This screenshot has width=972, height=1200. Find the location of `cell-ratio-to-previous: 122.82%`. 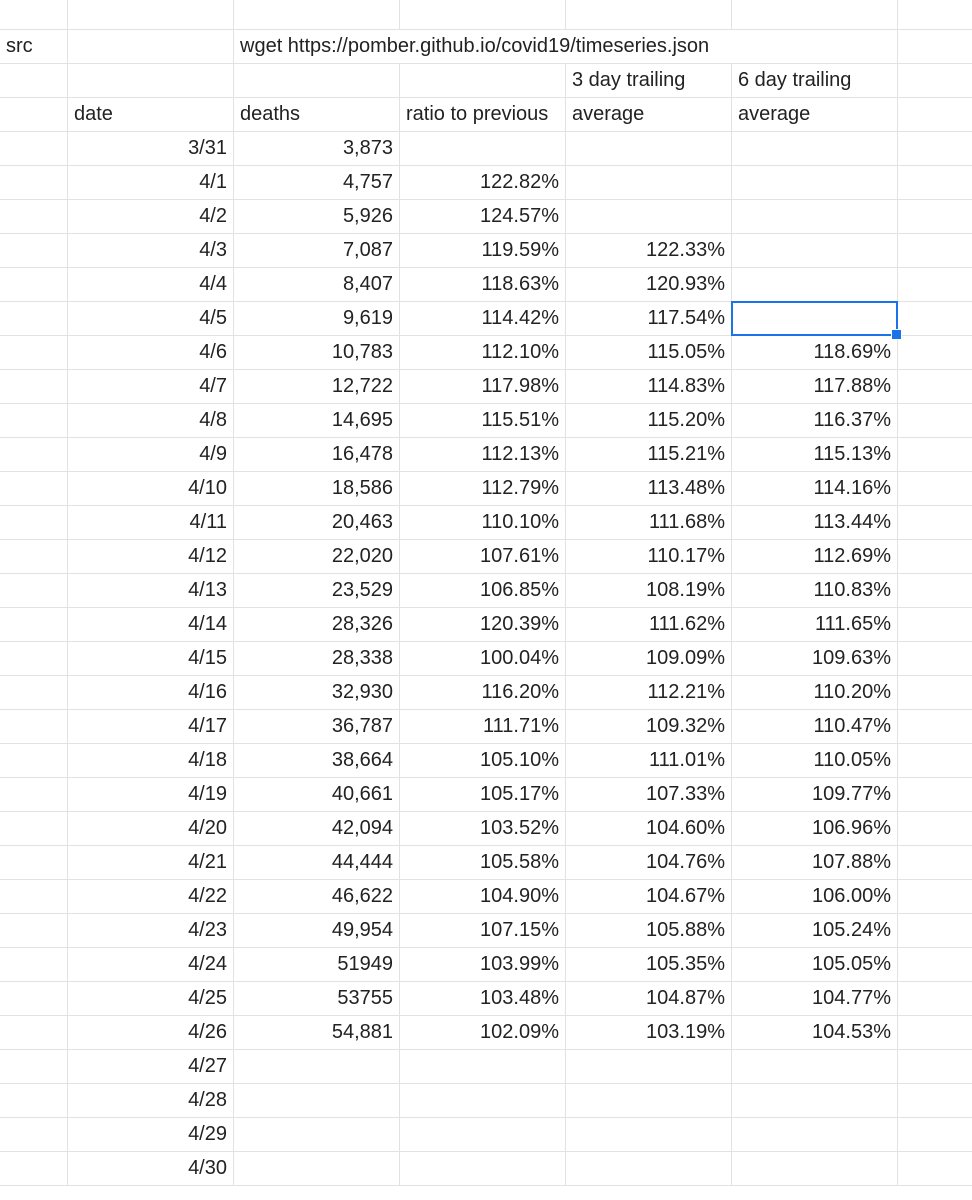

cell-ratio-to-previous: 122.82% is located at coordinates (483, 182).